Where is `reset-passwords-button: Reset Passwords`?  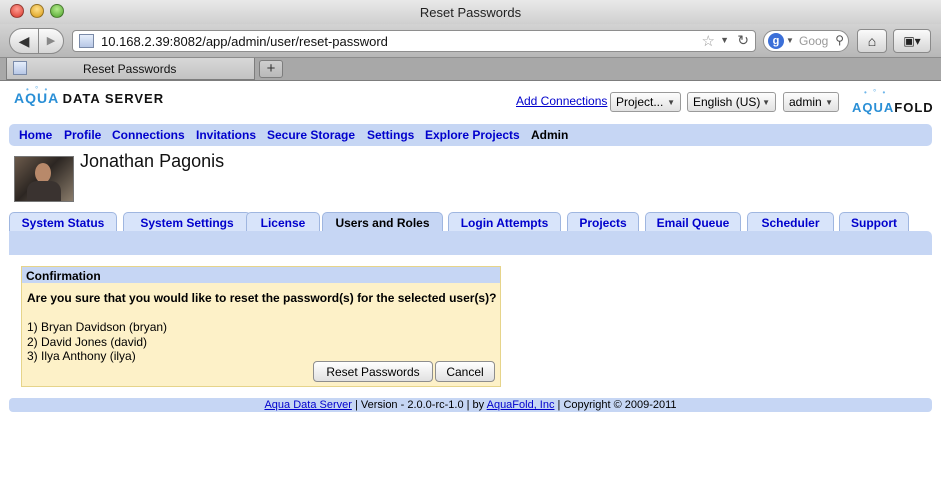
reset-passwords-button: Reset Passwords is located at coordinates (373, 371).